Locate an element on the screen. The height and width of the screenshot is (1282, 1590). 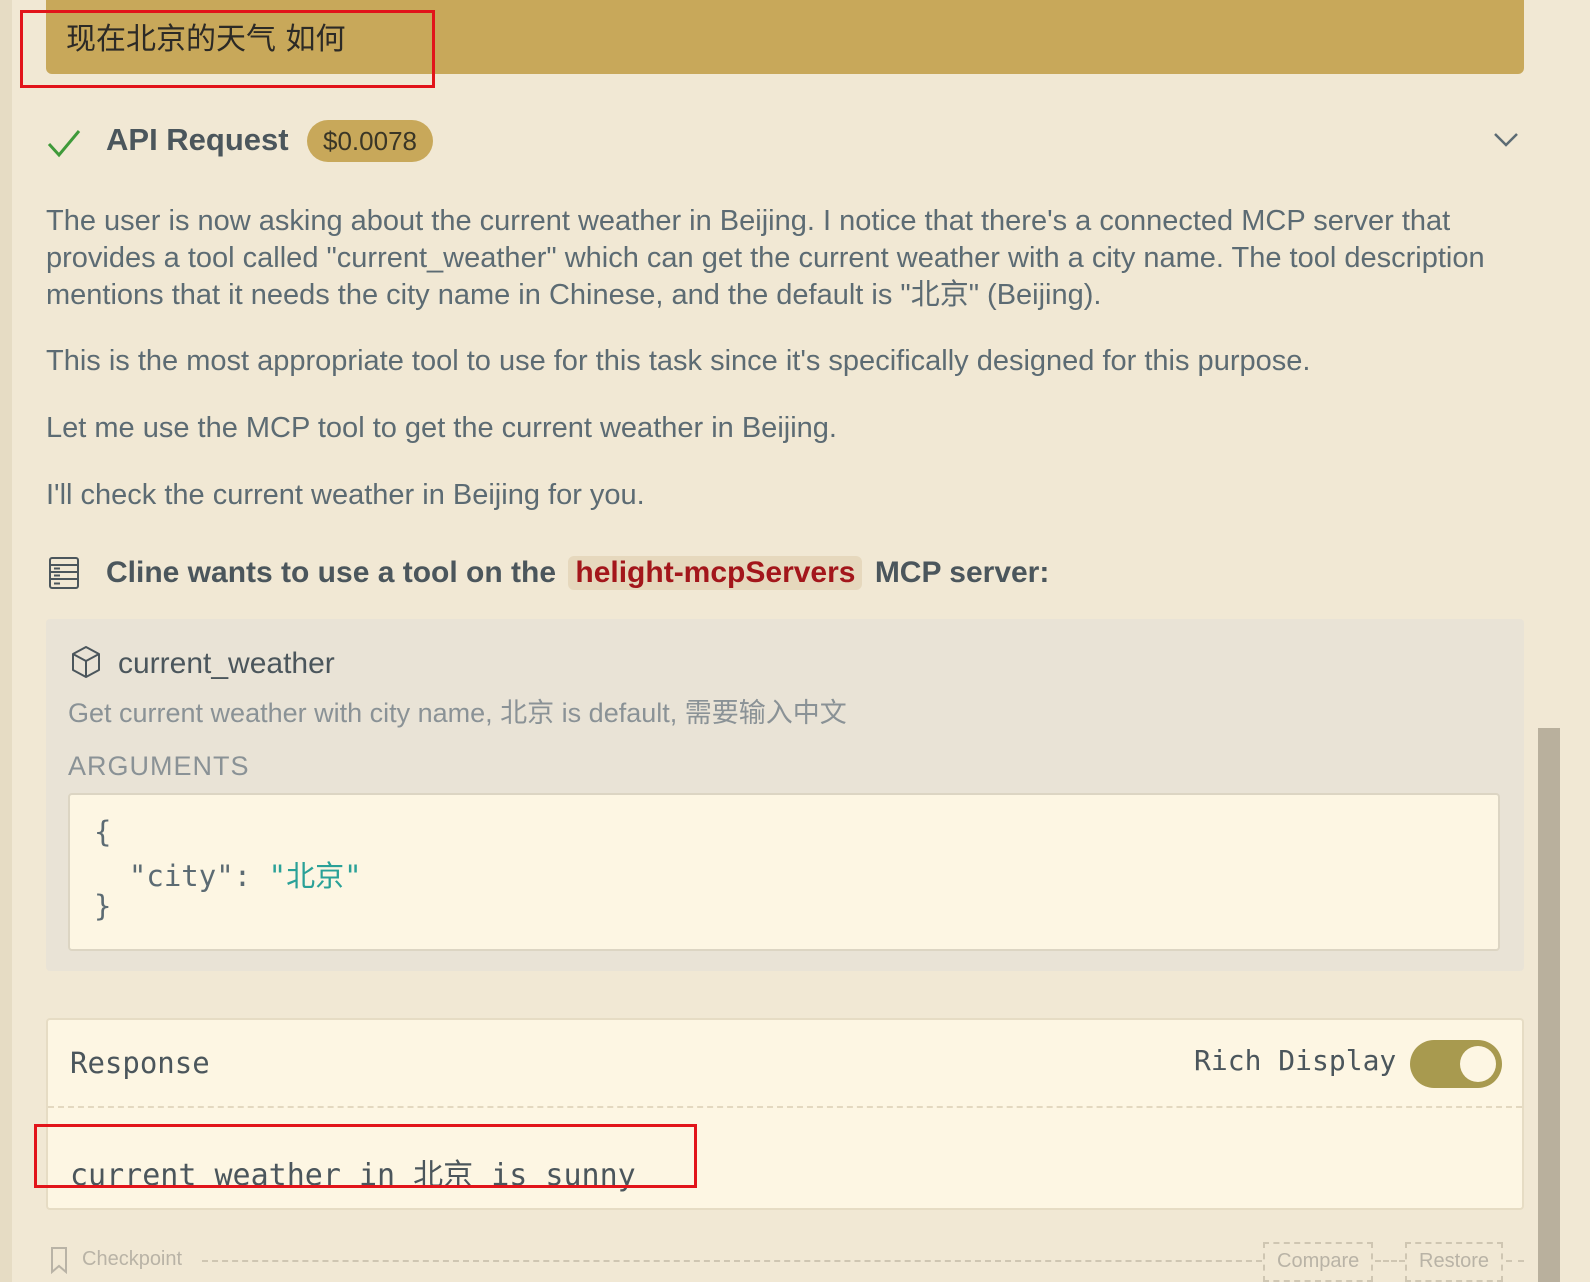
cube-icon is located at coordinates (86, 662).